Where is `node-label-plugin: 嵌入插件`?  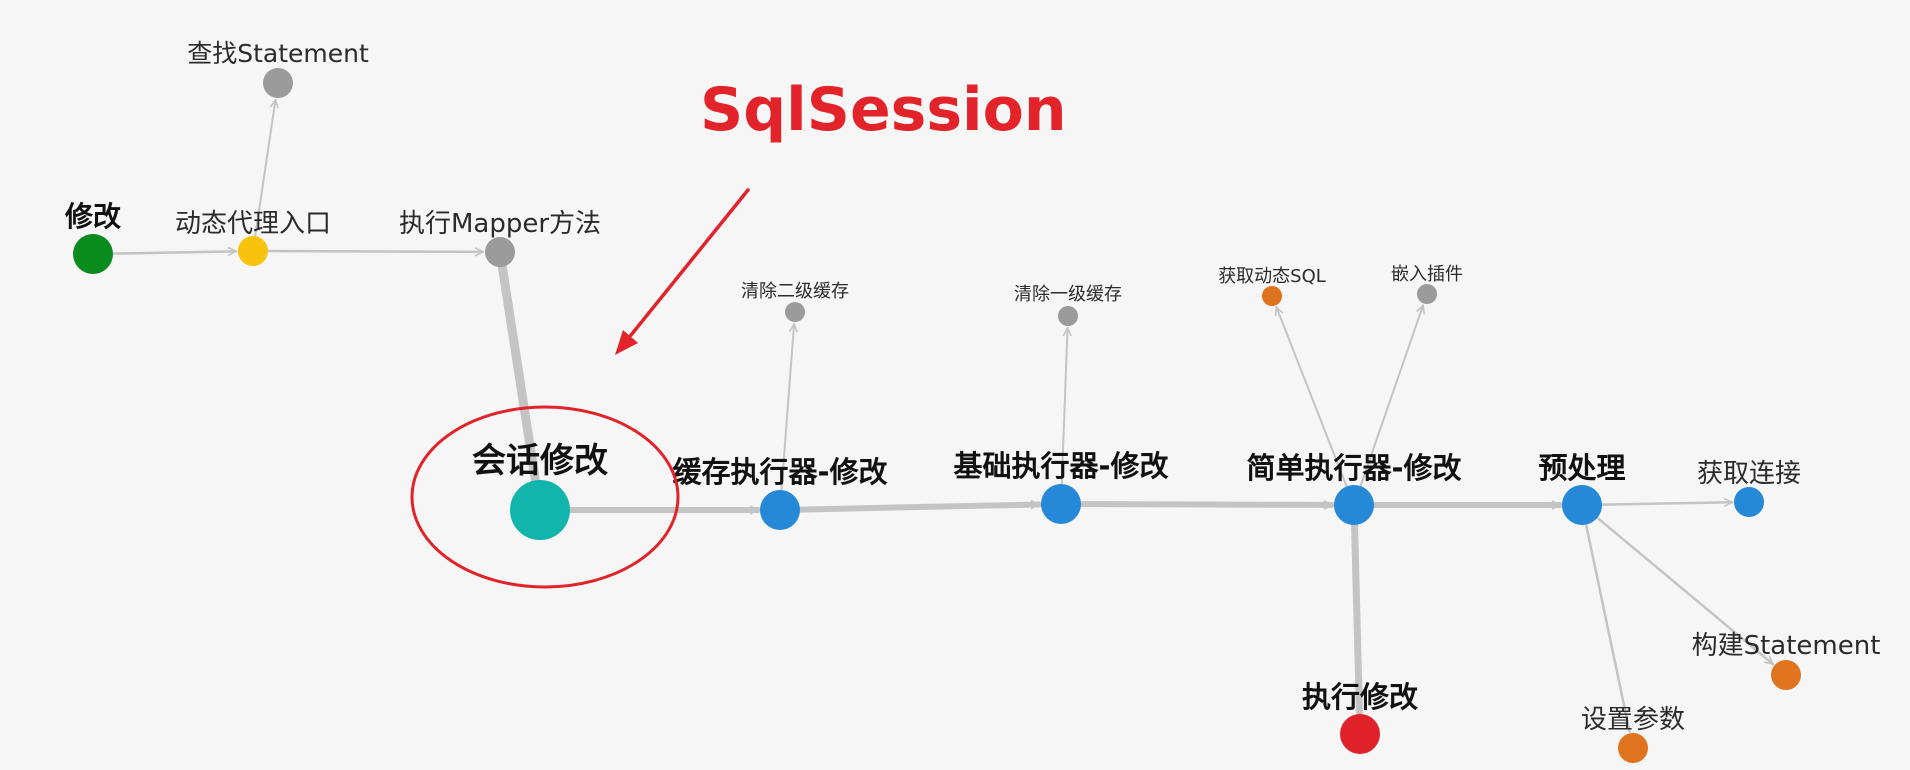 node-label-plugin: 嵌入插件 is located at coordinates (1427, 274).